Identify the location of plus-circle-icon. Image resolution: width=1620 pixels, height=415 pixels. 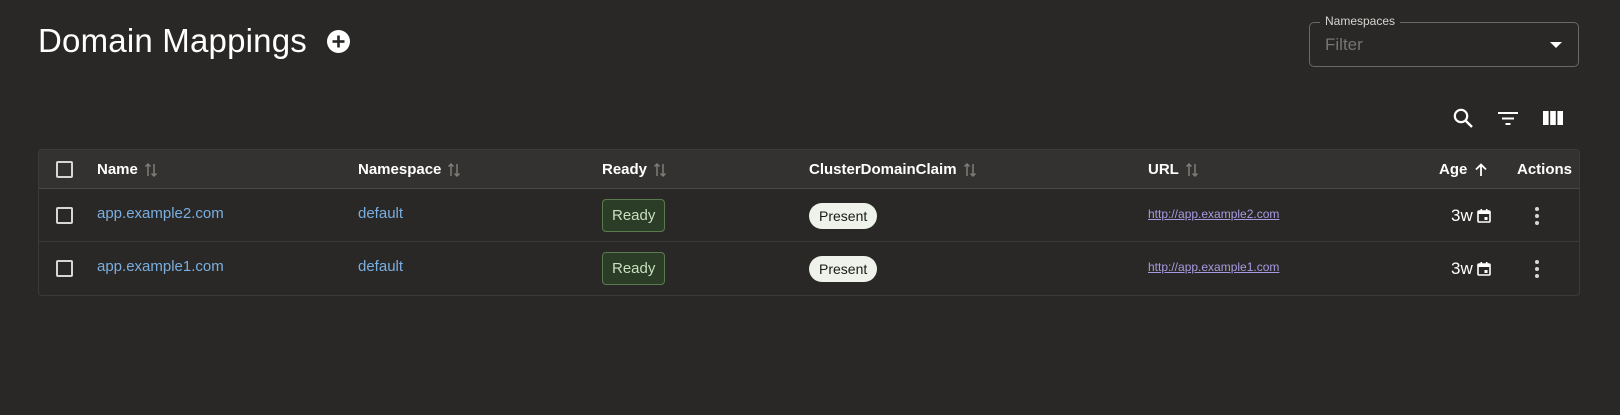
(338, 41).